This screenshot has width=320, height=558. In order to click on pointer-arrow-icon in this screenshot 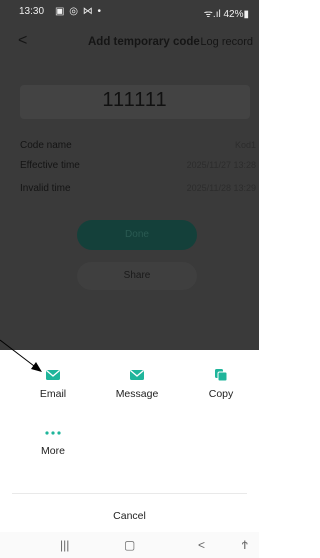, I will do `click(21, 355)`.